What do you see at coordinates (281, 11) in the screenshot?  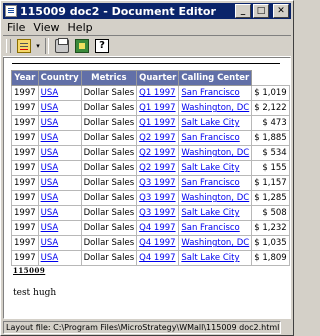 I see `close-button: ✕` at bounding box center [281, 11].